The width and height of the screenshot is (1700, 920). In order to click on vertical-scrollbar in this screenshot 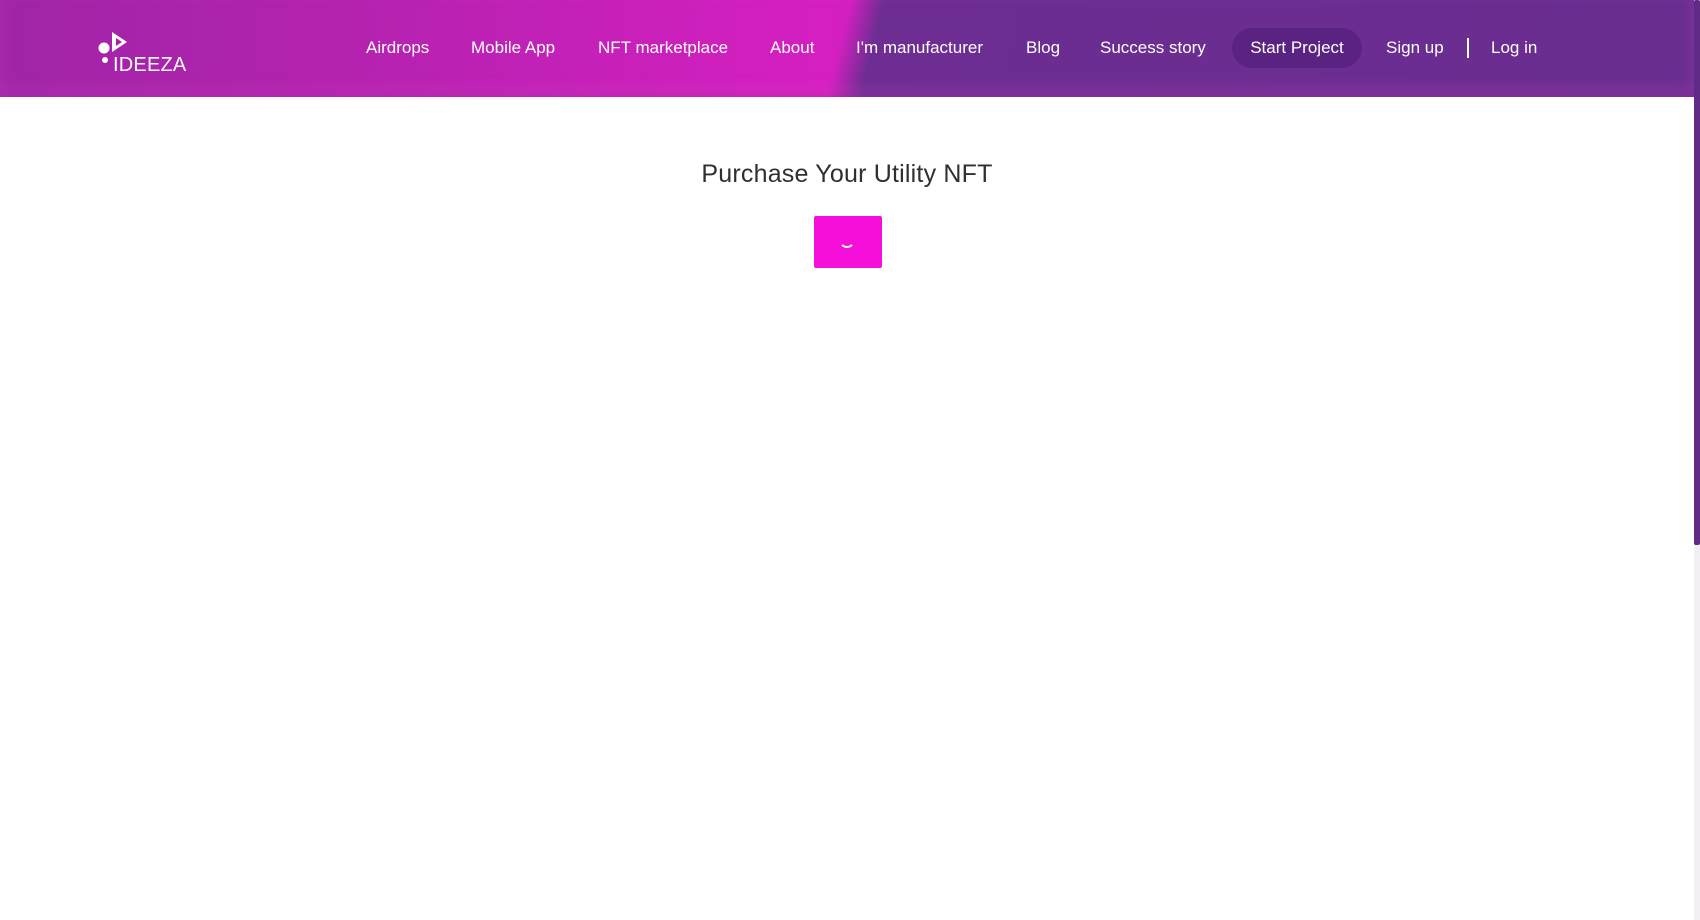, I will do `click(1697, 460)`.